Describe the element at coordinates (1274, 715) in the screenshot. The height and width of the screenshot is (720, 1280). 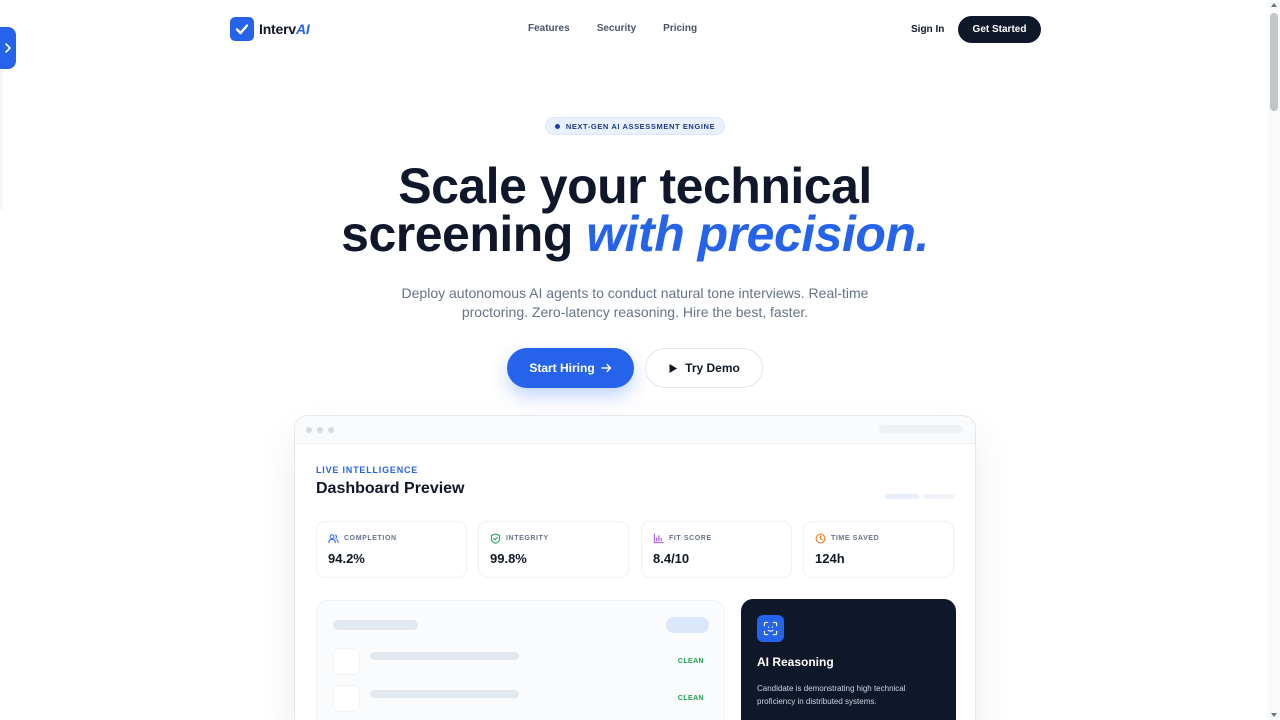
I see `scroll-down-arrow-icon` at that location.